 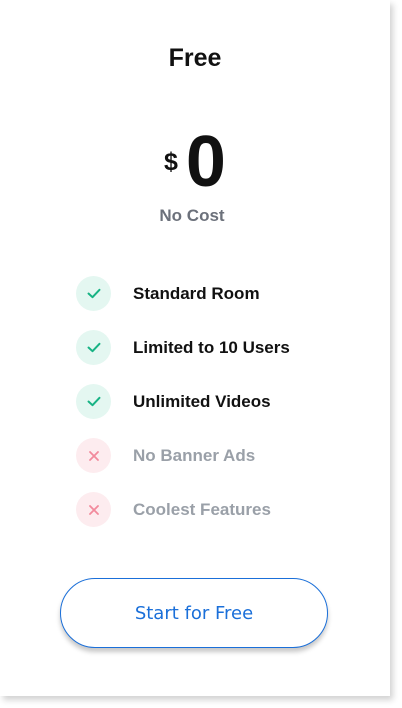 What do you see at coordinates (205, 162) in the screenshot?
I see `price-amount: 0` at bounding box center [205, 162].